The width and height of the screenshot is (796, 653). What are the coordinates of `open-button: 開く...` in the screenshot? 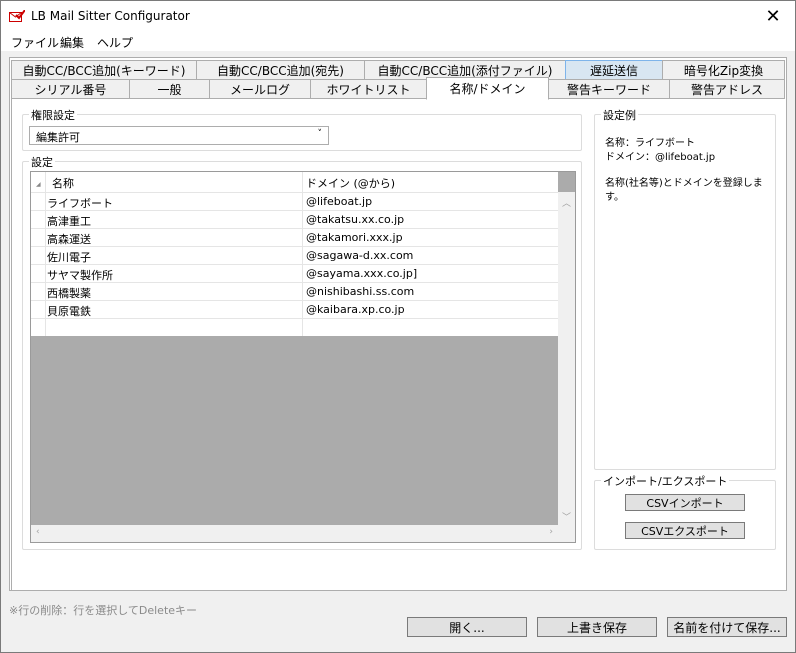 It's located at (467, 627).